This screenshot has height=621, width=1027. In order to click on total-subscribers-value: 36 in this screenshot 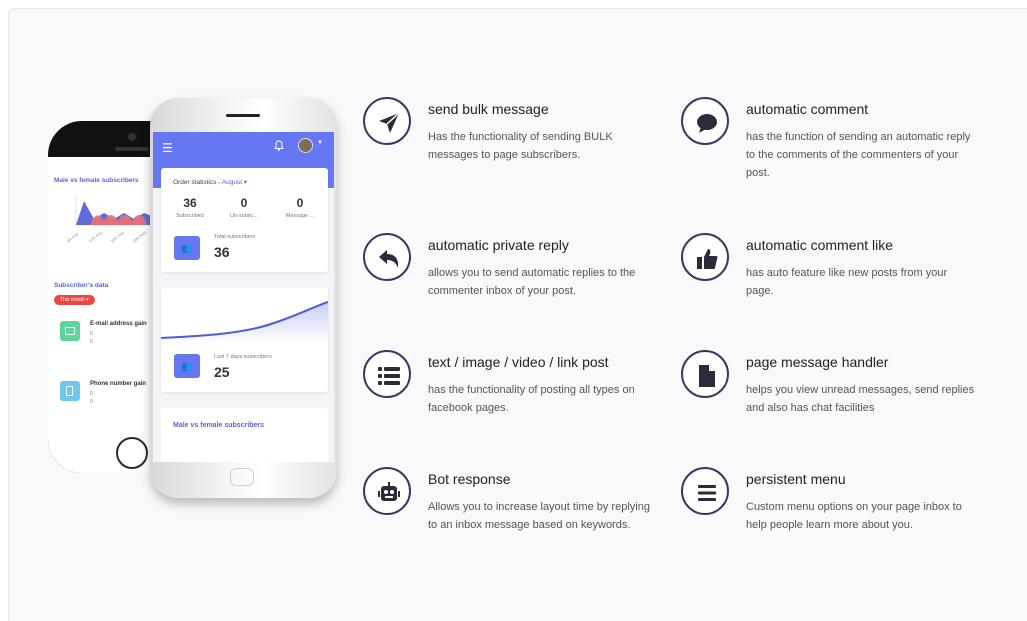, I will do `click(222, 252)`.